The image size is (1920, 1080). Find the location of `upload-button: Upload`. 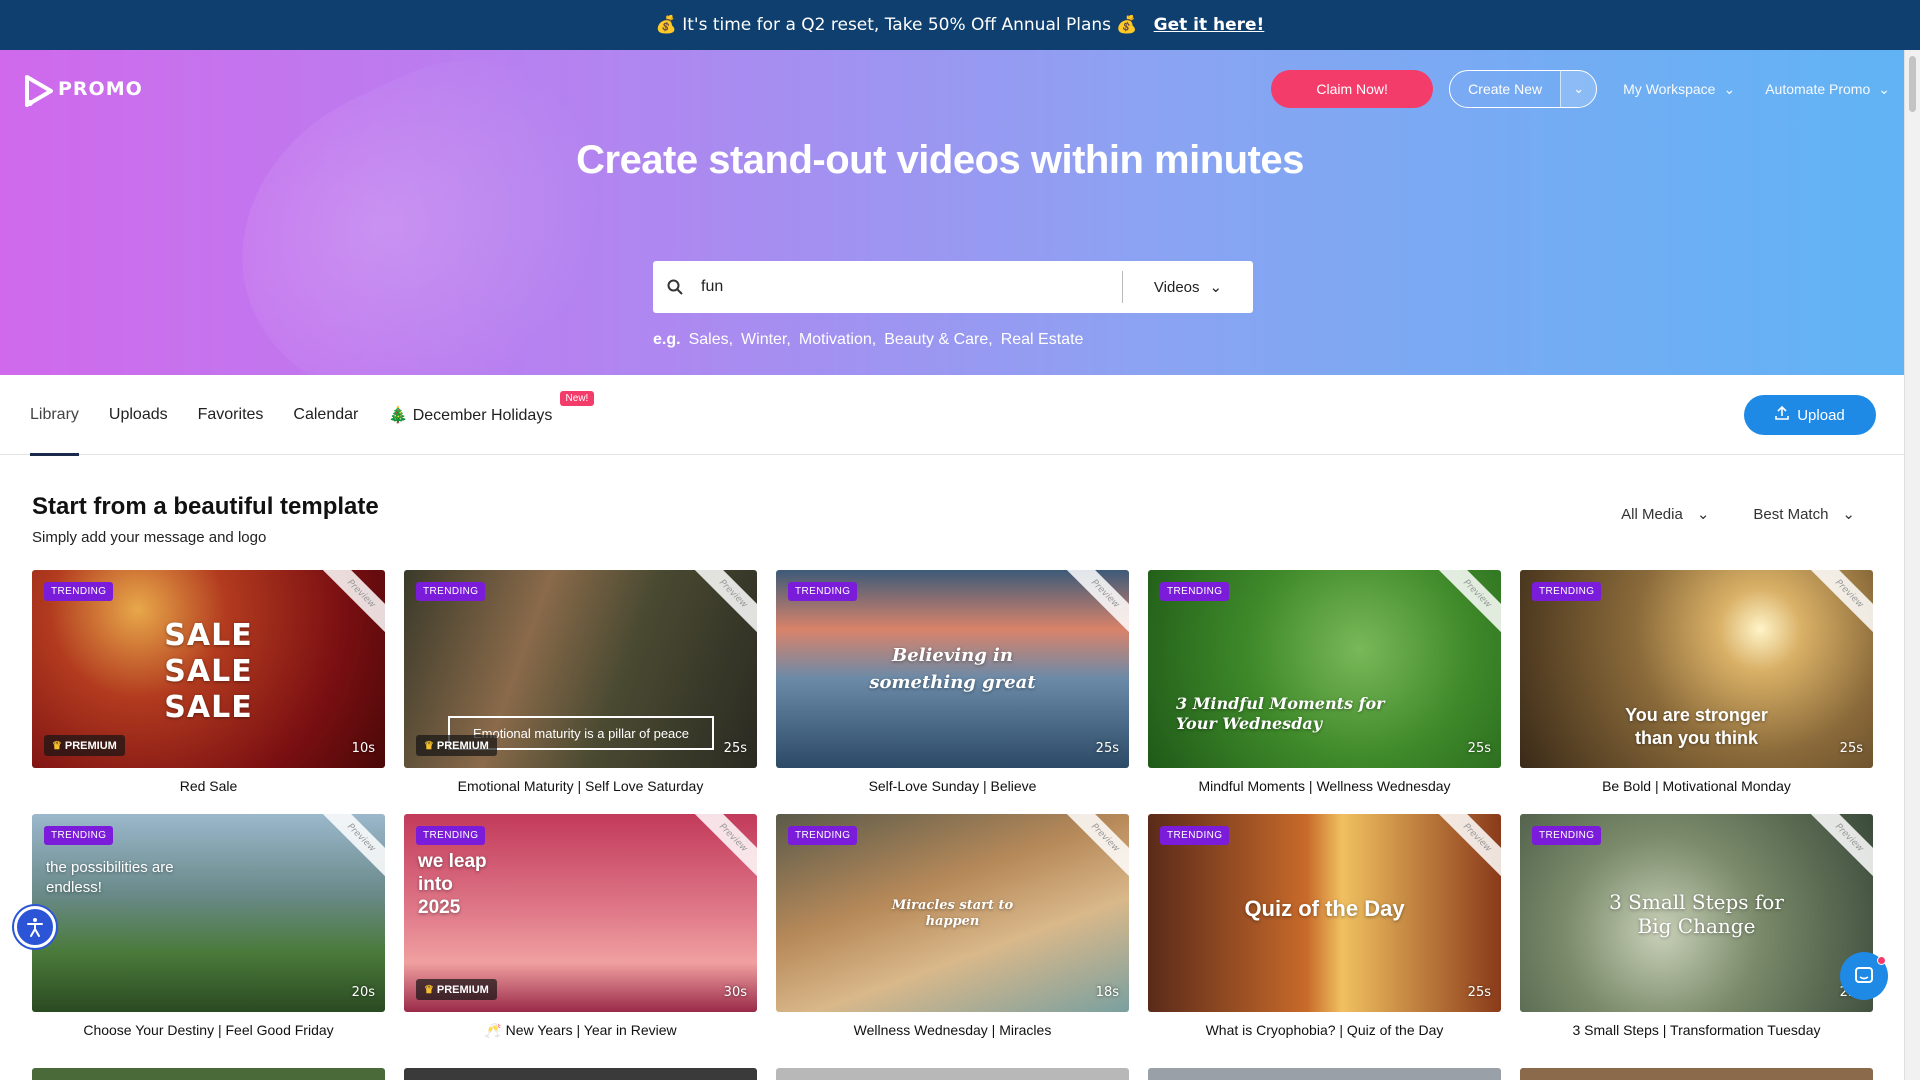

upload-button: Upload is located at coordinates (1810, 415).